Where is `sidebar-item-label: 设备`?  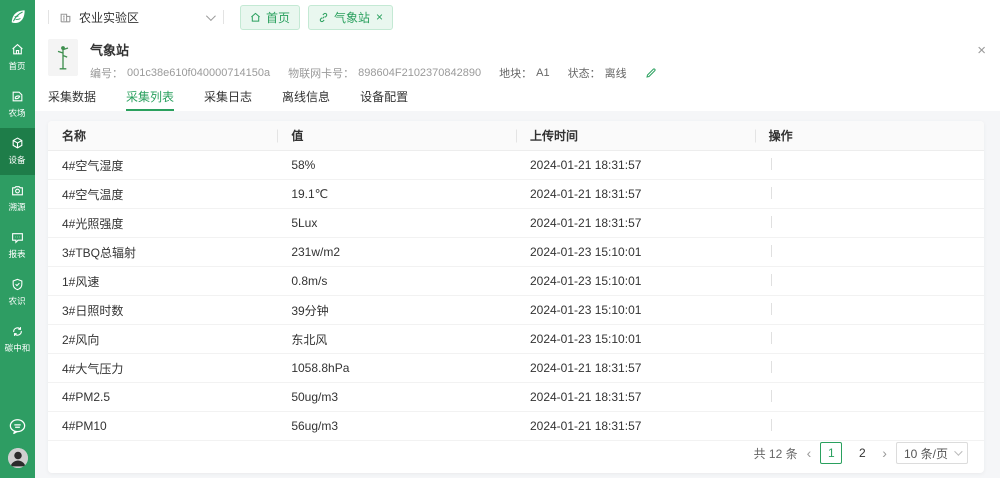 sidebar-item-label: 设备 is located at coordinates (17, 160).